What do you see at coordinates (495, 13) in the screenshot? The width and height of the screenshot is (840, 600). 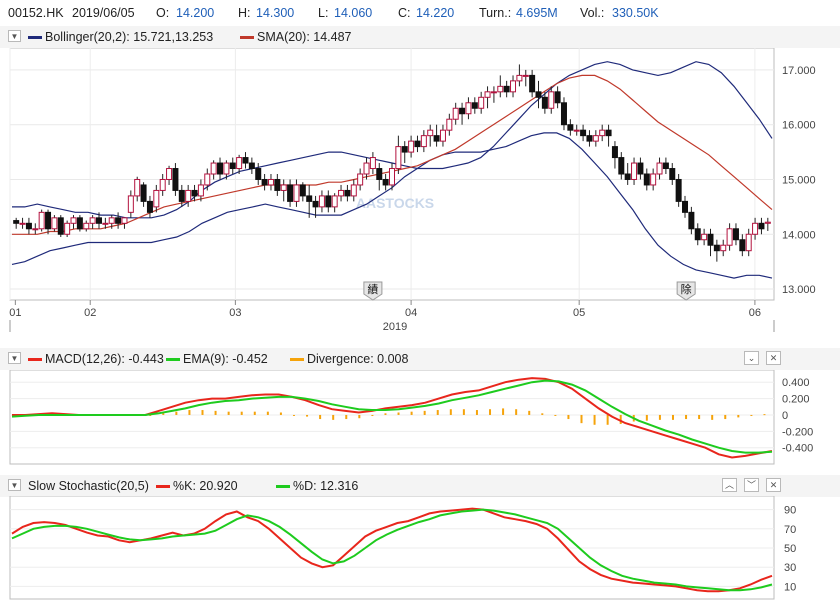 I see `turnover-label: Turn.:` at bounding box center [495, 13].